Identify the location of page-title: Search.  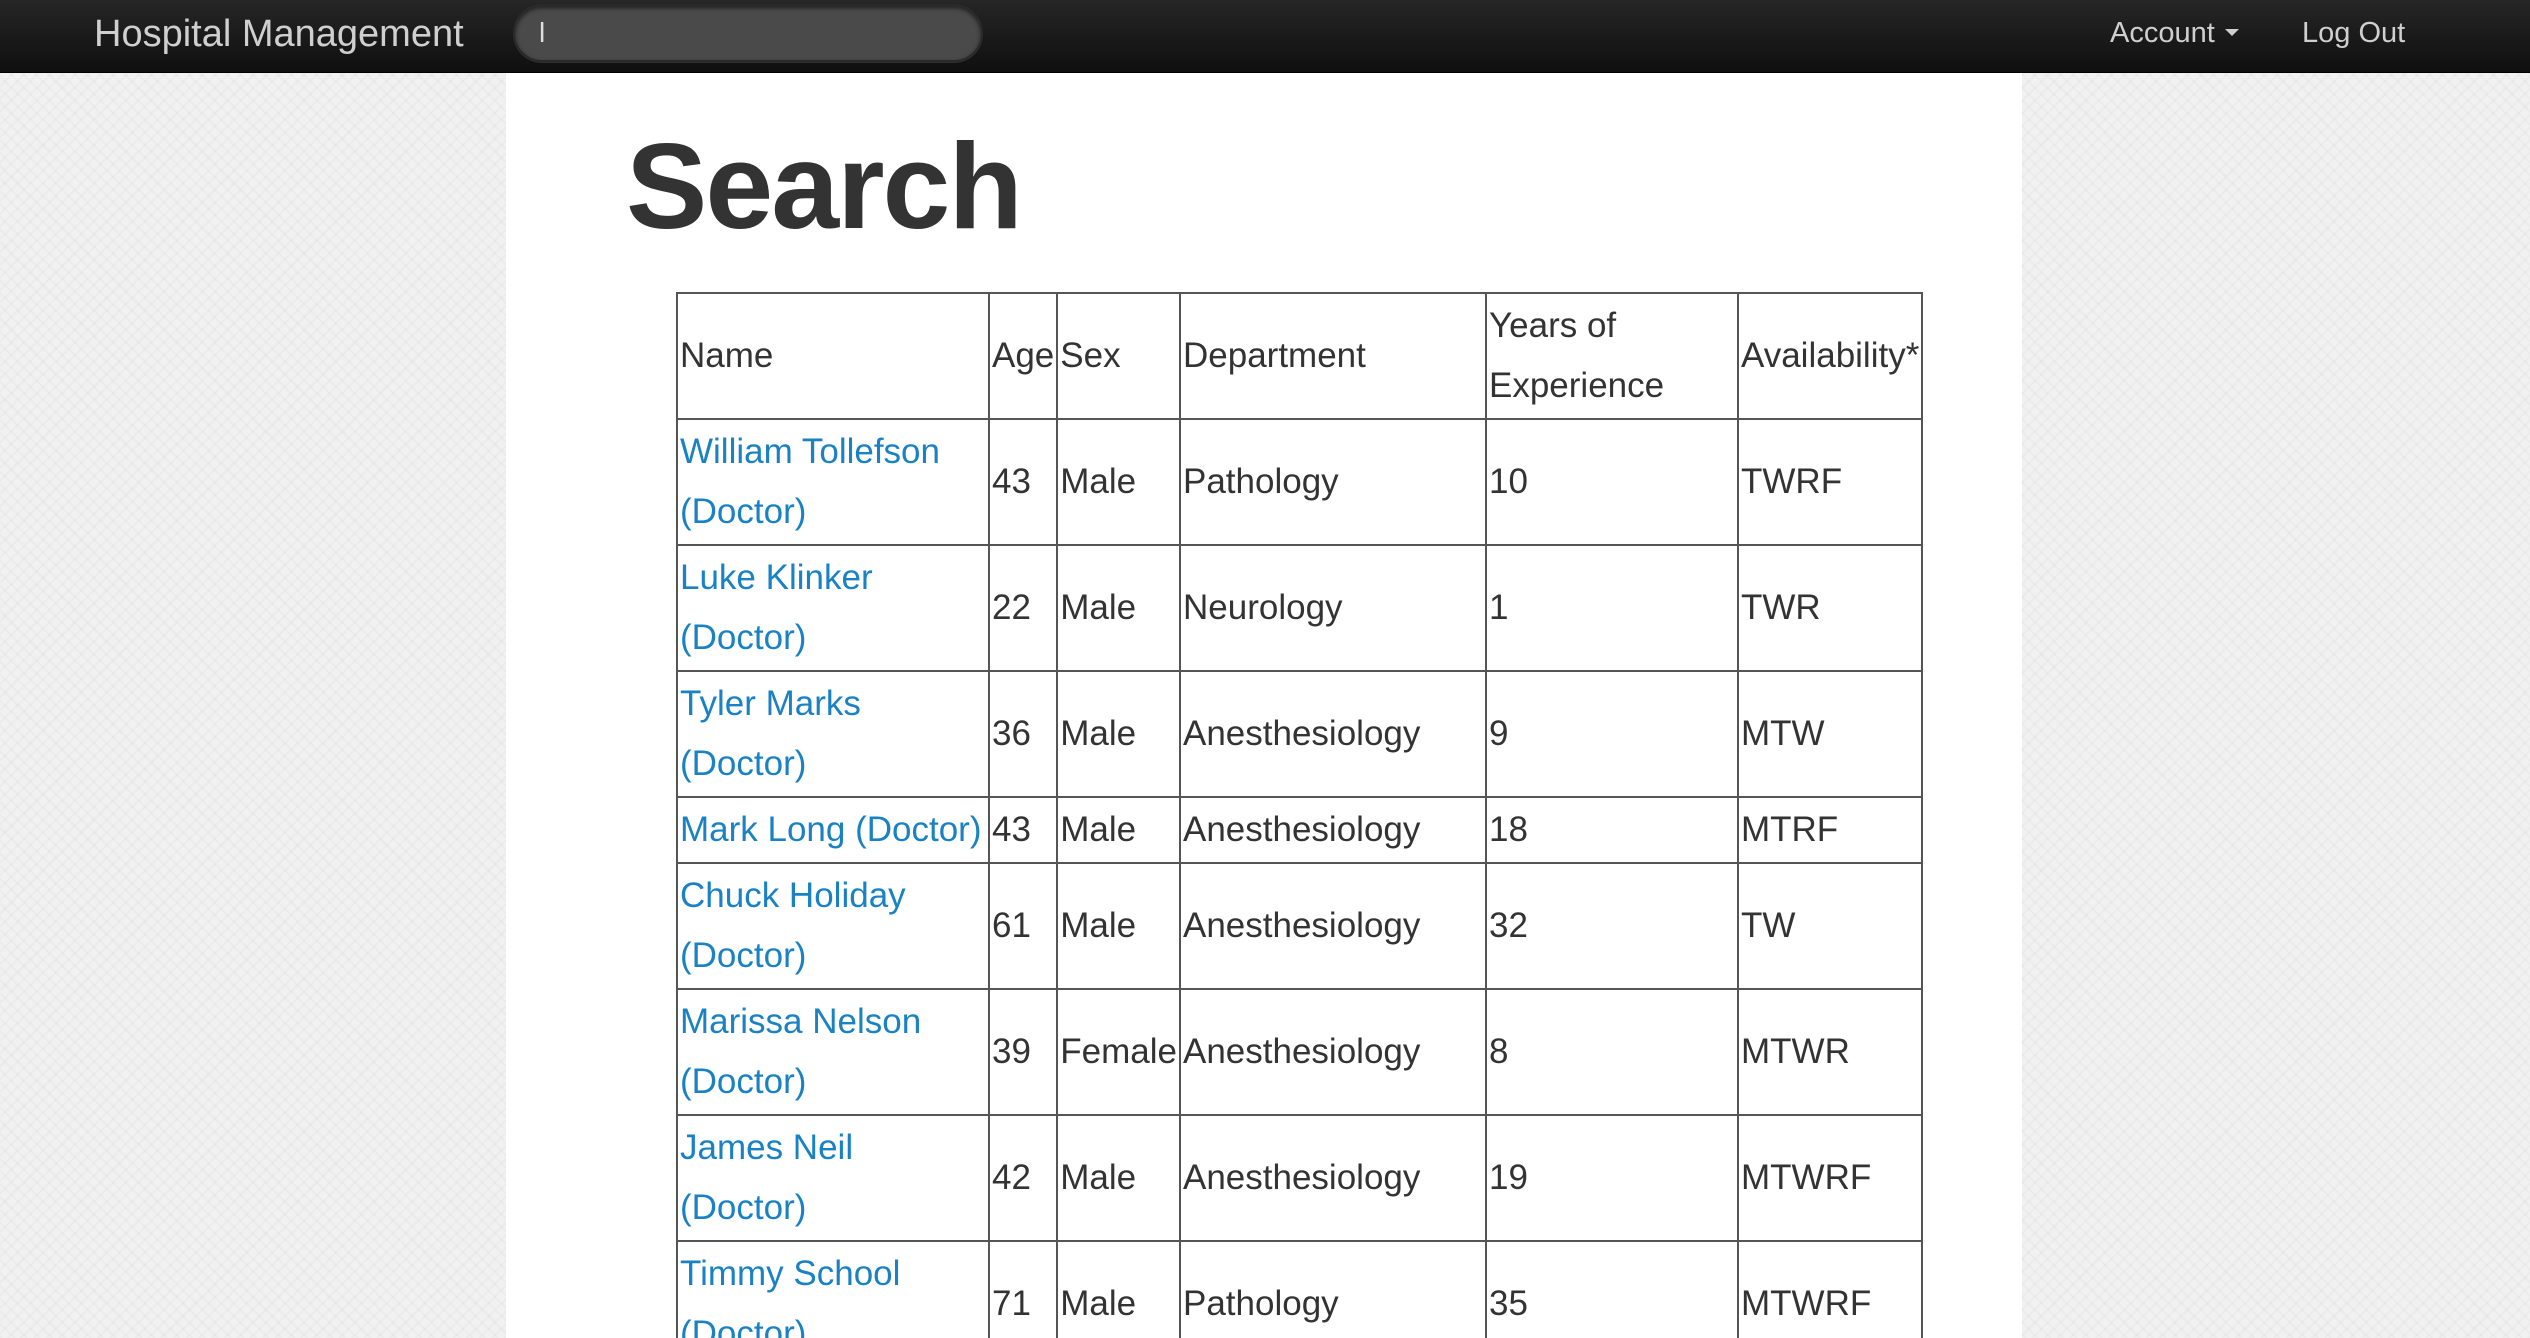
(824, 186).